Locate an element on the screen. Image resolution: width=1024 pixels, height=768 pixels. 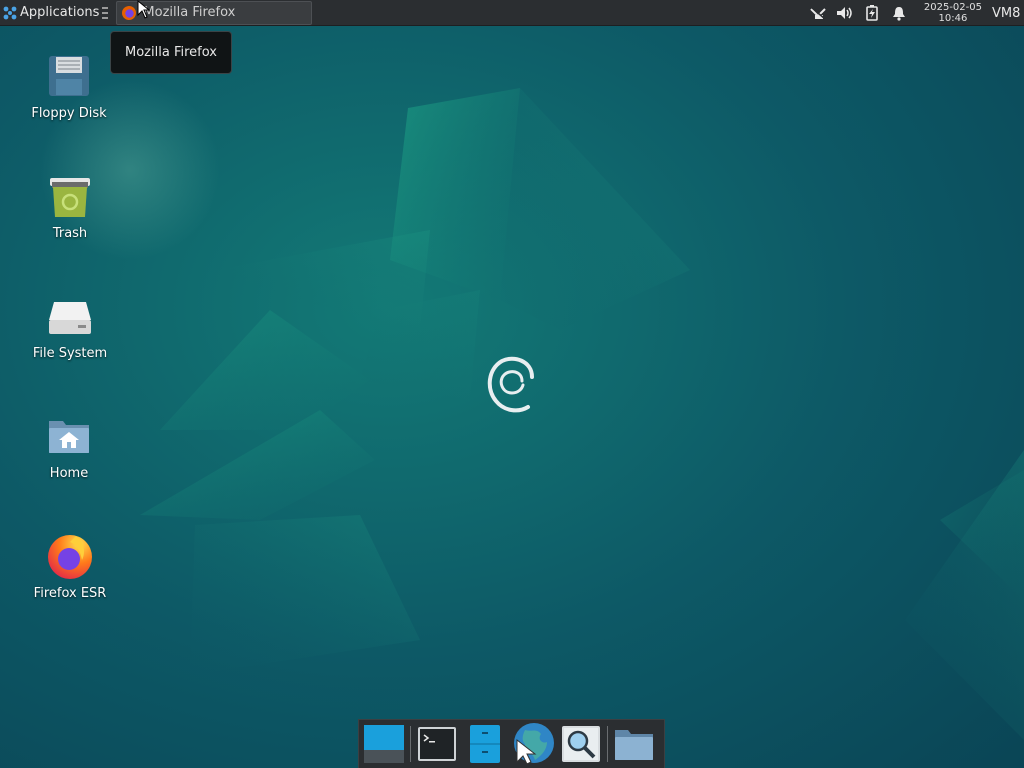
desktop-icon-firefox-esr: Firefox ESR is located at coordinates (70, 566).